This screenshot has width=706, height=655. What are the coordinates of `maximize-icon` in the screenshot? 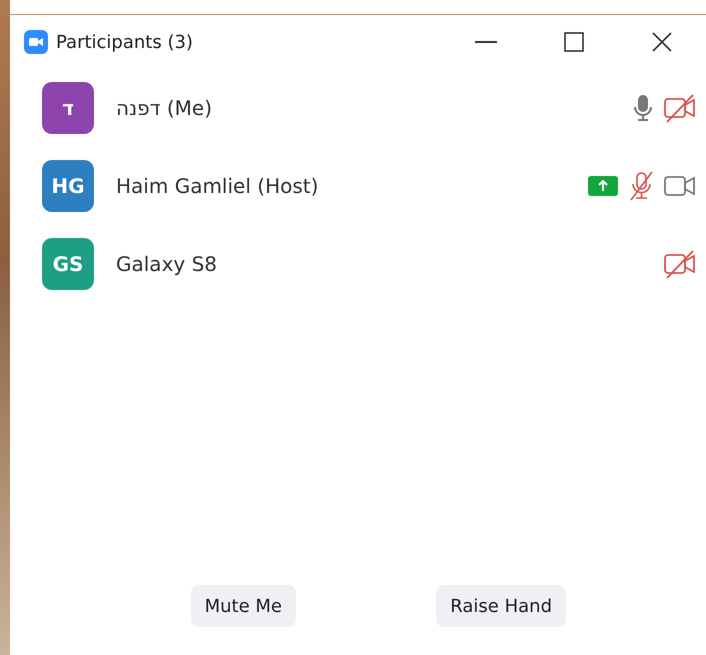 It's located at (574, 42).